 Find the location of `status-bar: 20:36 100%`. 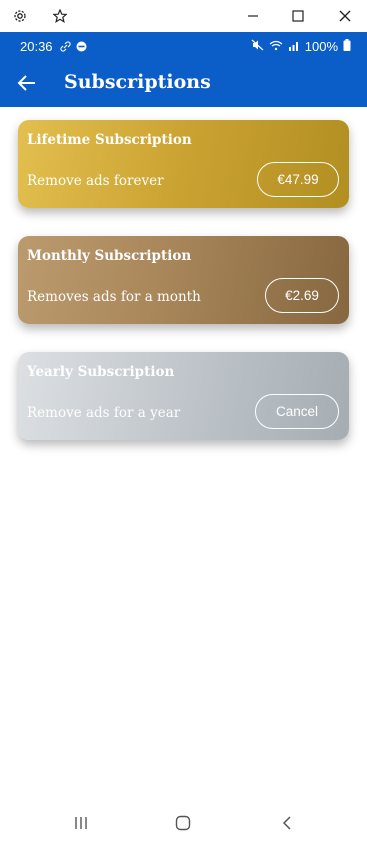

status-bar: 20:36 100% is located at coordinates (183, 46).